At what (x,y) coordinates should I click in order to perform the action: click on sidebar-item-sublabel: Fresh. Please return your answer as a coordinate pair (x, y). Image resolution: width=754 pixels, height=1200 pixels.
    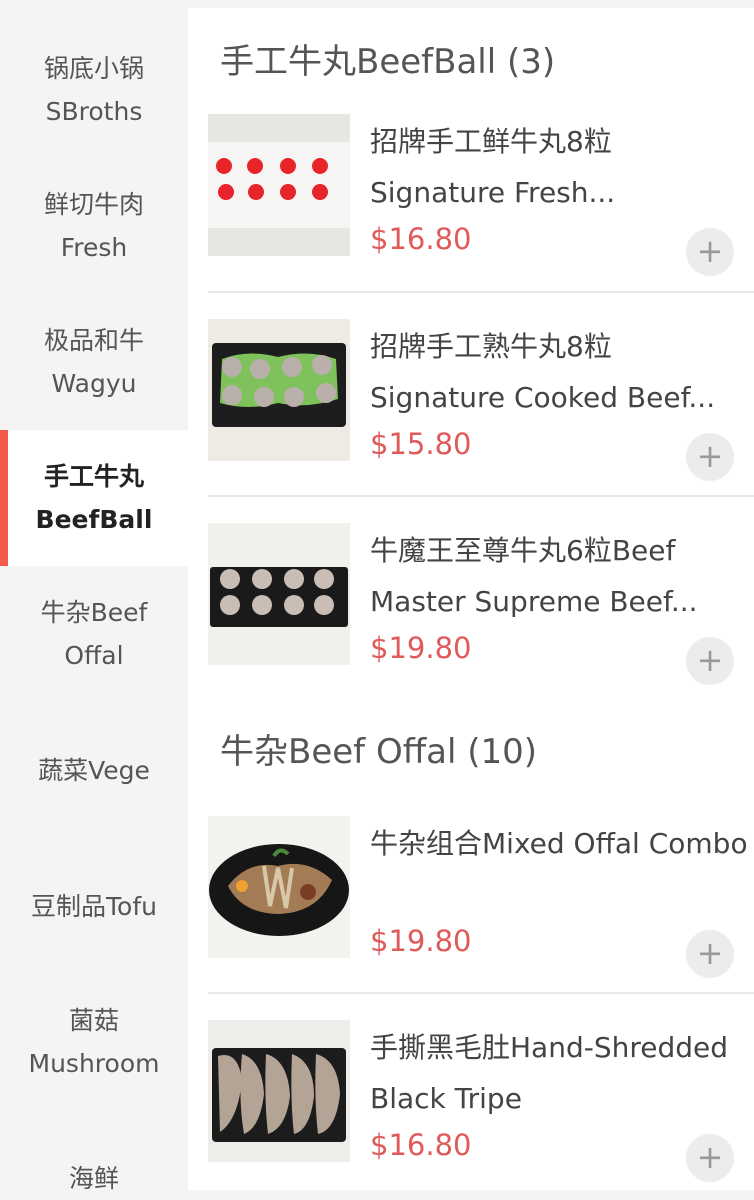
    Looking at the image, I should click on (94, 247).